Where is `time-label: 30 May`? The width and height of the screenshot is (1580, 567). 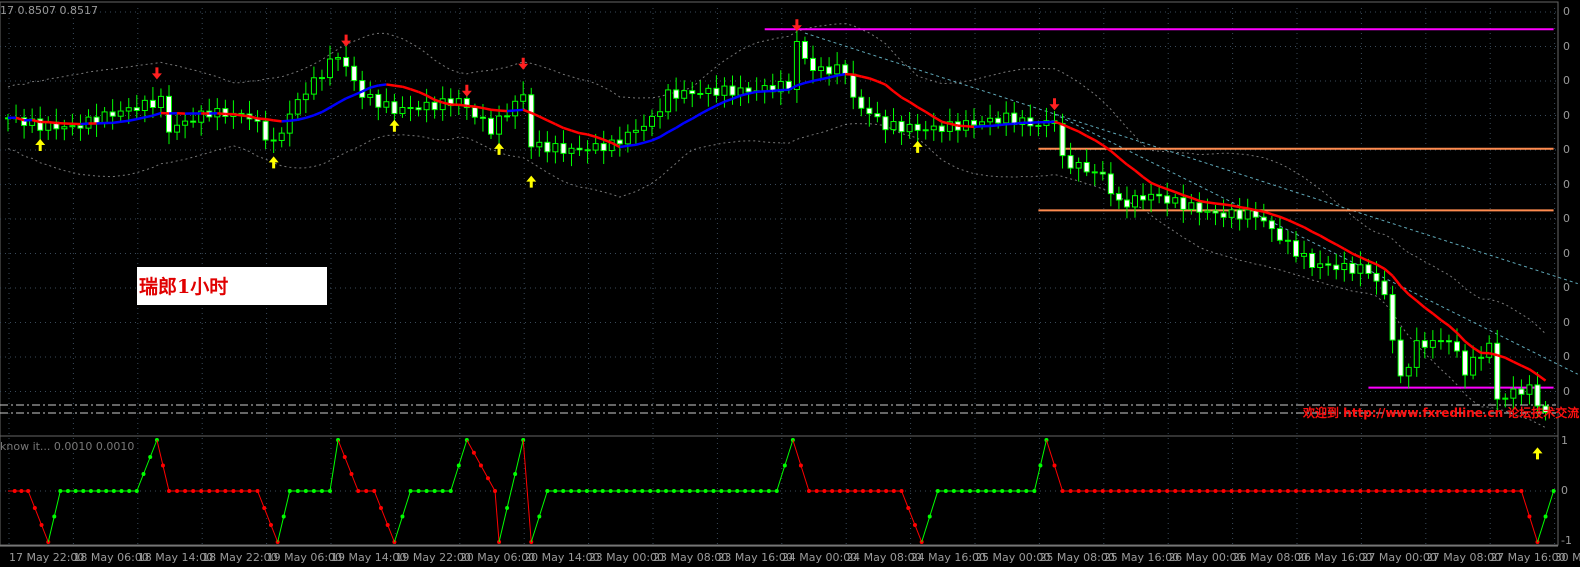
time-label: 30 May is located at coordinates (1567, 557).